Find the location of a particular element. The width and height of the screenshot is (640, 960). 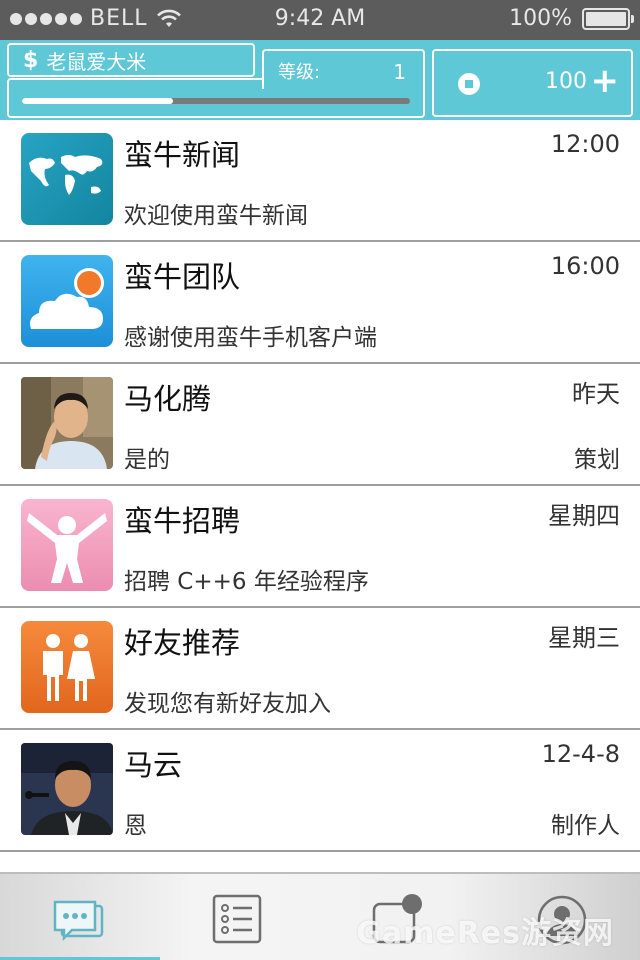

conversation-preview: 招聘 C++6 年经验程序 is located at coordinates (246, 582).